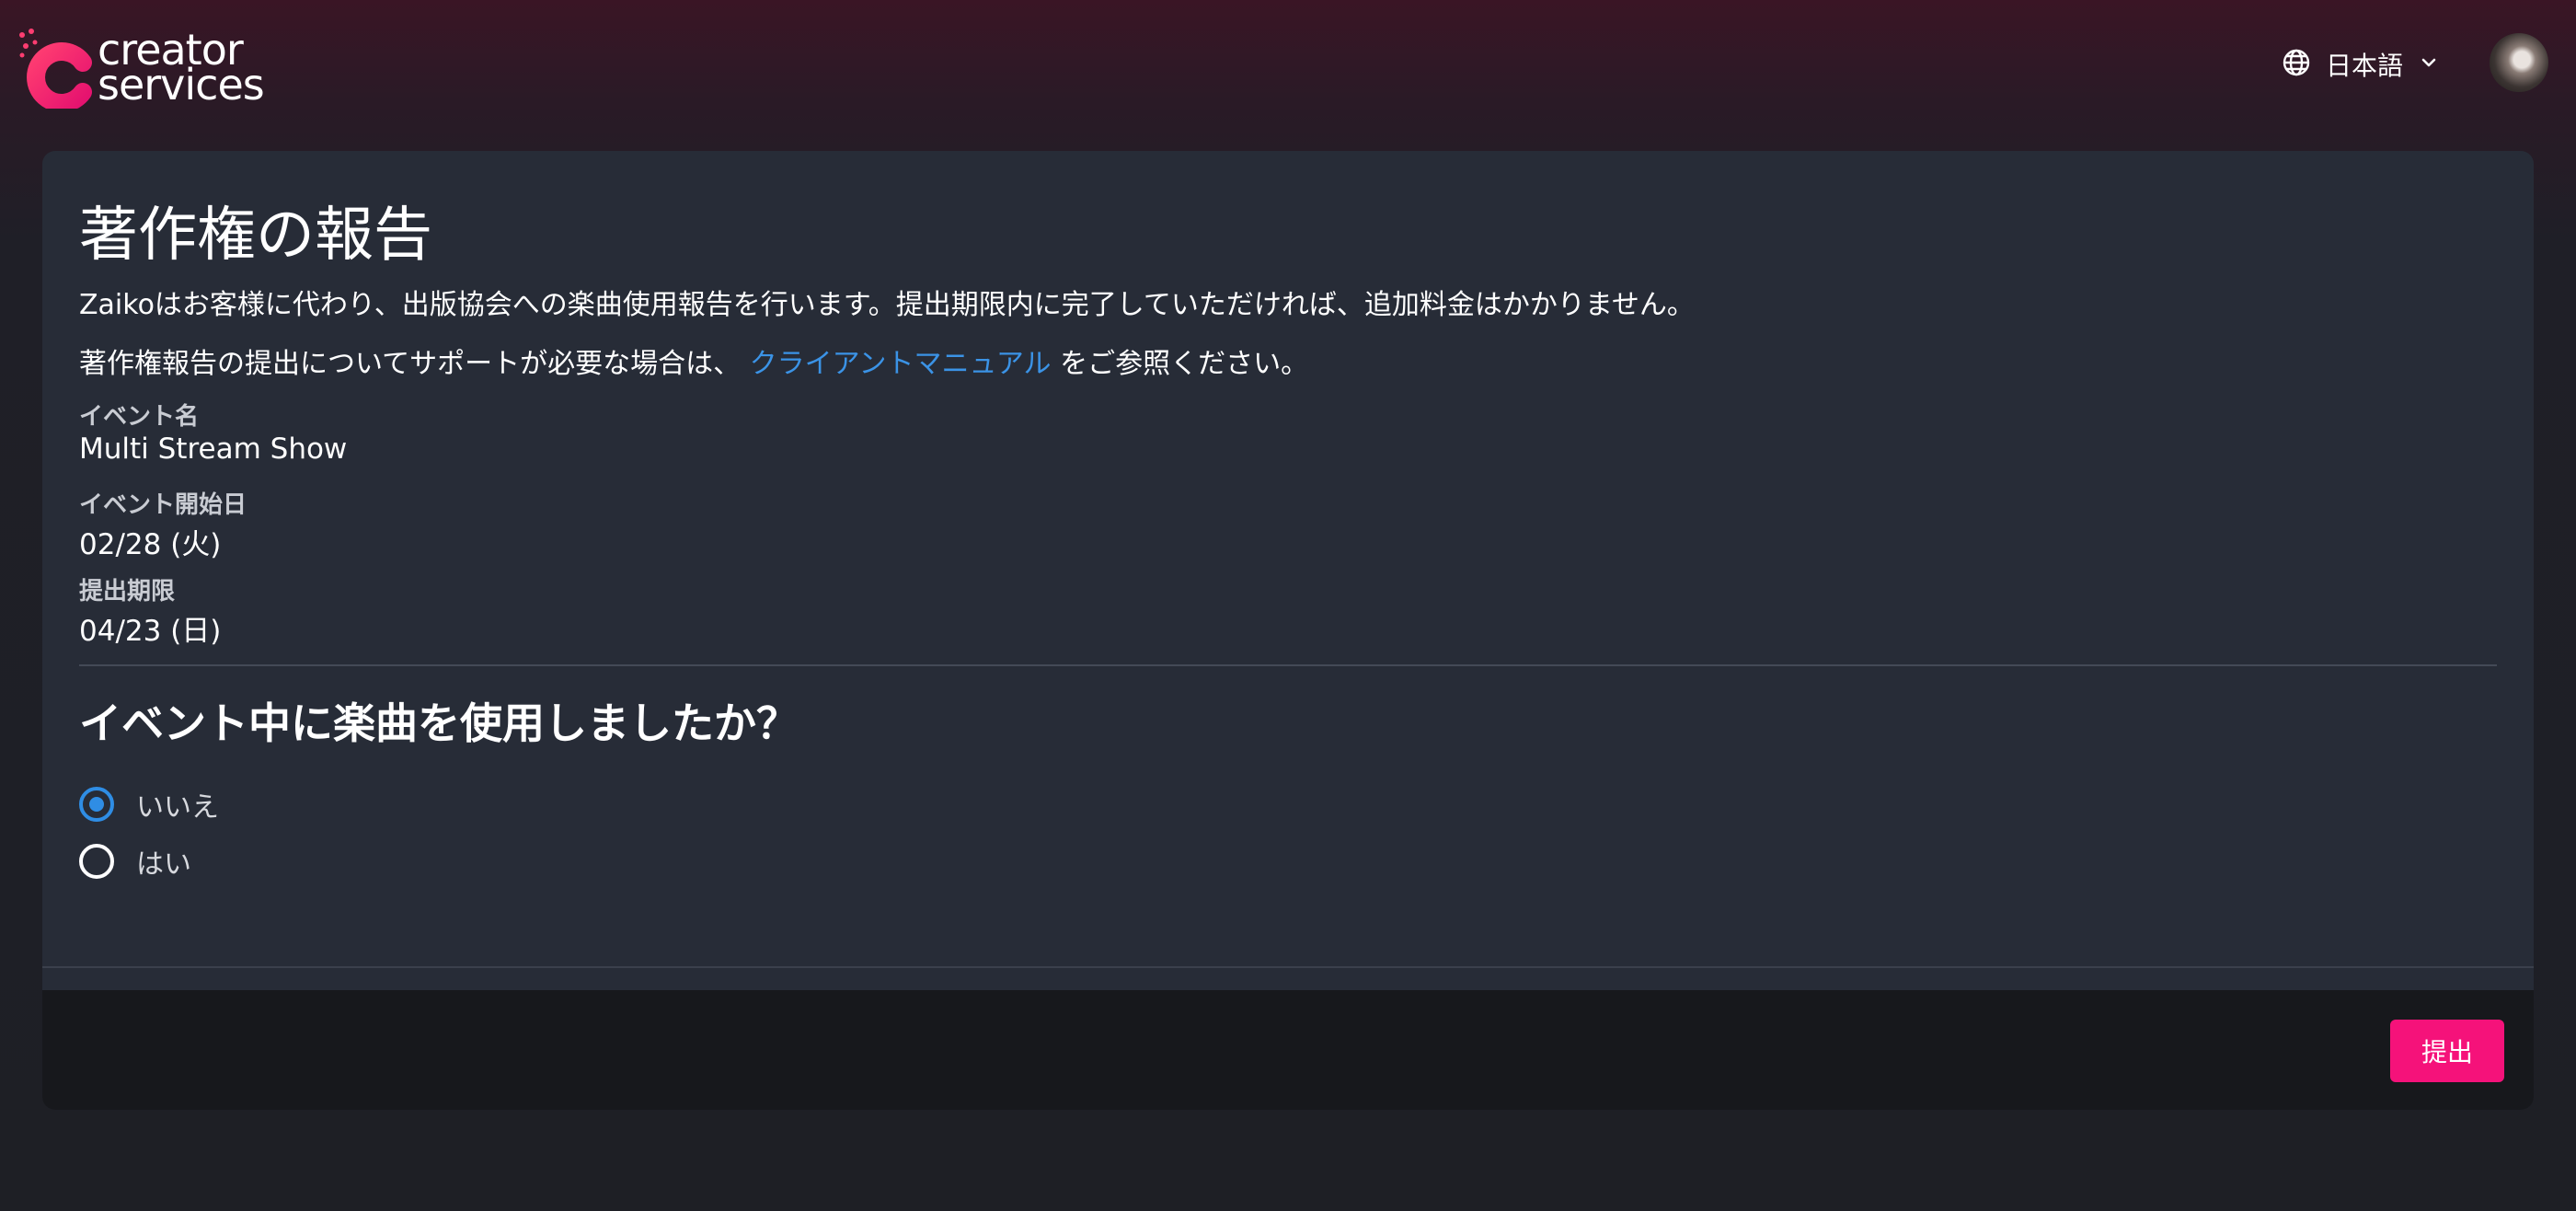  I want to click on radio-yes, so click(96, 861).